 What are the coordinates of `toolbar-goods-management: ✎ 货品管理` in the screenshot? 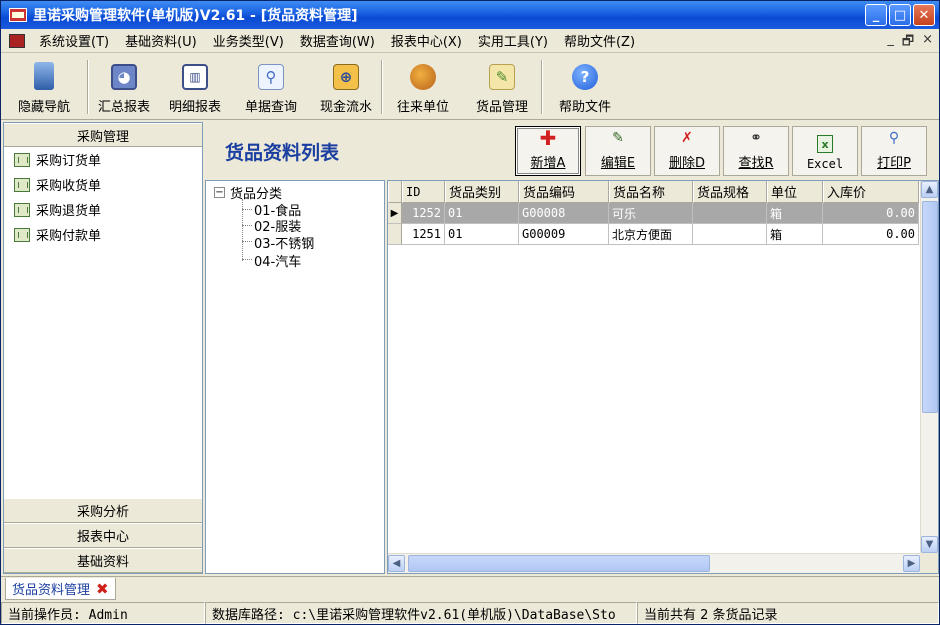 It's located at (502, 87).